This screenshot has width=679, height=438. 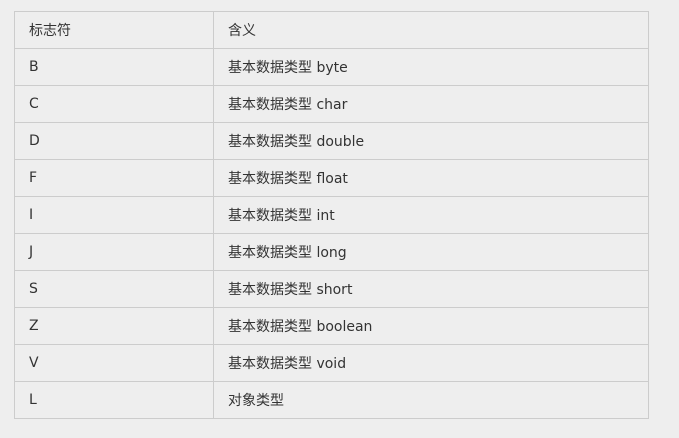 I want to click on cell-meaning: 基本数据类型 long, so click(x=431, y=252).